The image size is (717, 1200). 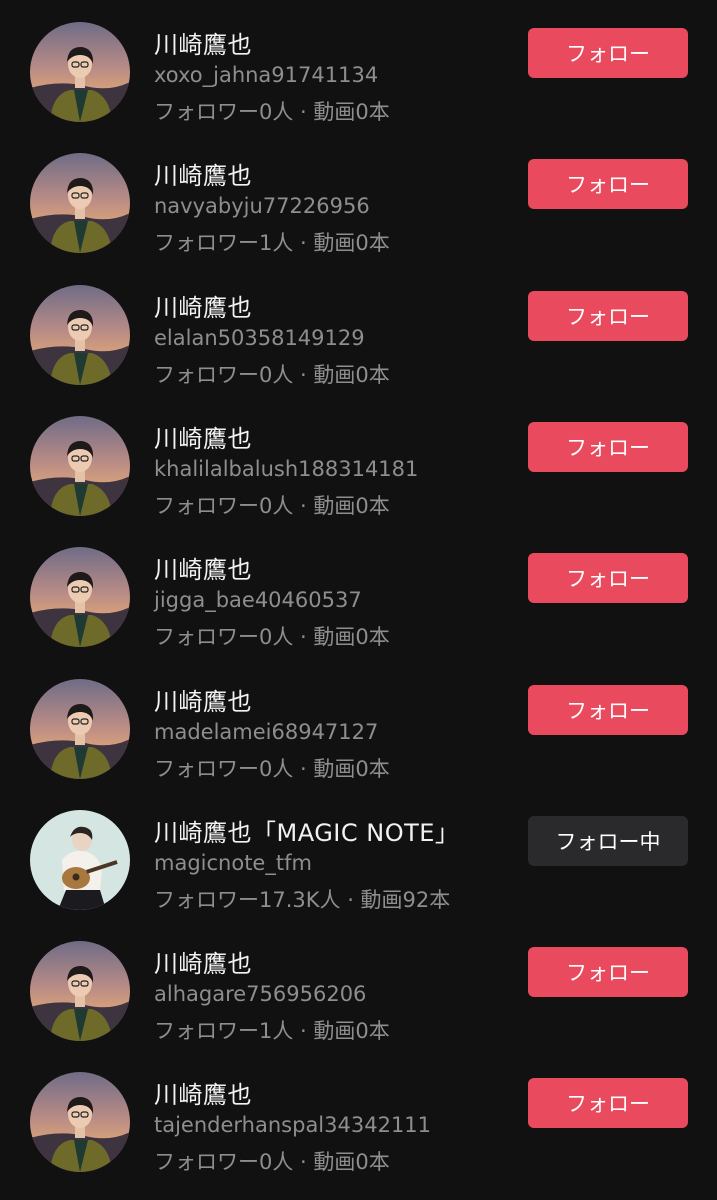 I want to click on user-list-item: 川崎鷹也 elalan50358149129 フォロワー0人 · 動画0本 フォロー, so click(x=358, y=328).